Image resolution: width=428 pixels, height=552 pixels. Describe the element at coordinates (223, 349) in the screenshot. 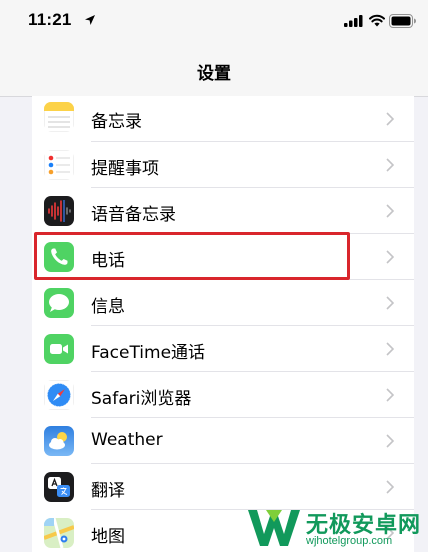

I see `settings-row-facetime: FaceTime通话` at that location.